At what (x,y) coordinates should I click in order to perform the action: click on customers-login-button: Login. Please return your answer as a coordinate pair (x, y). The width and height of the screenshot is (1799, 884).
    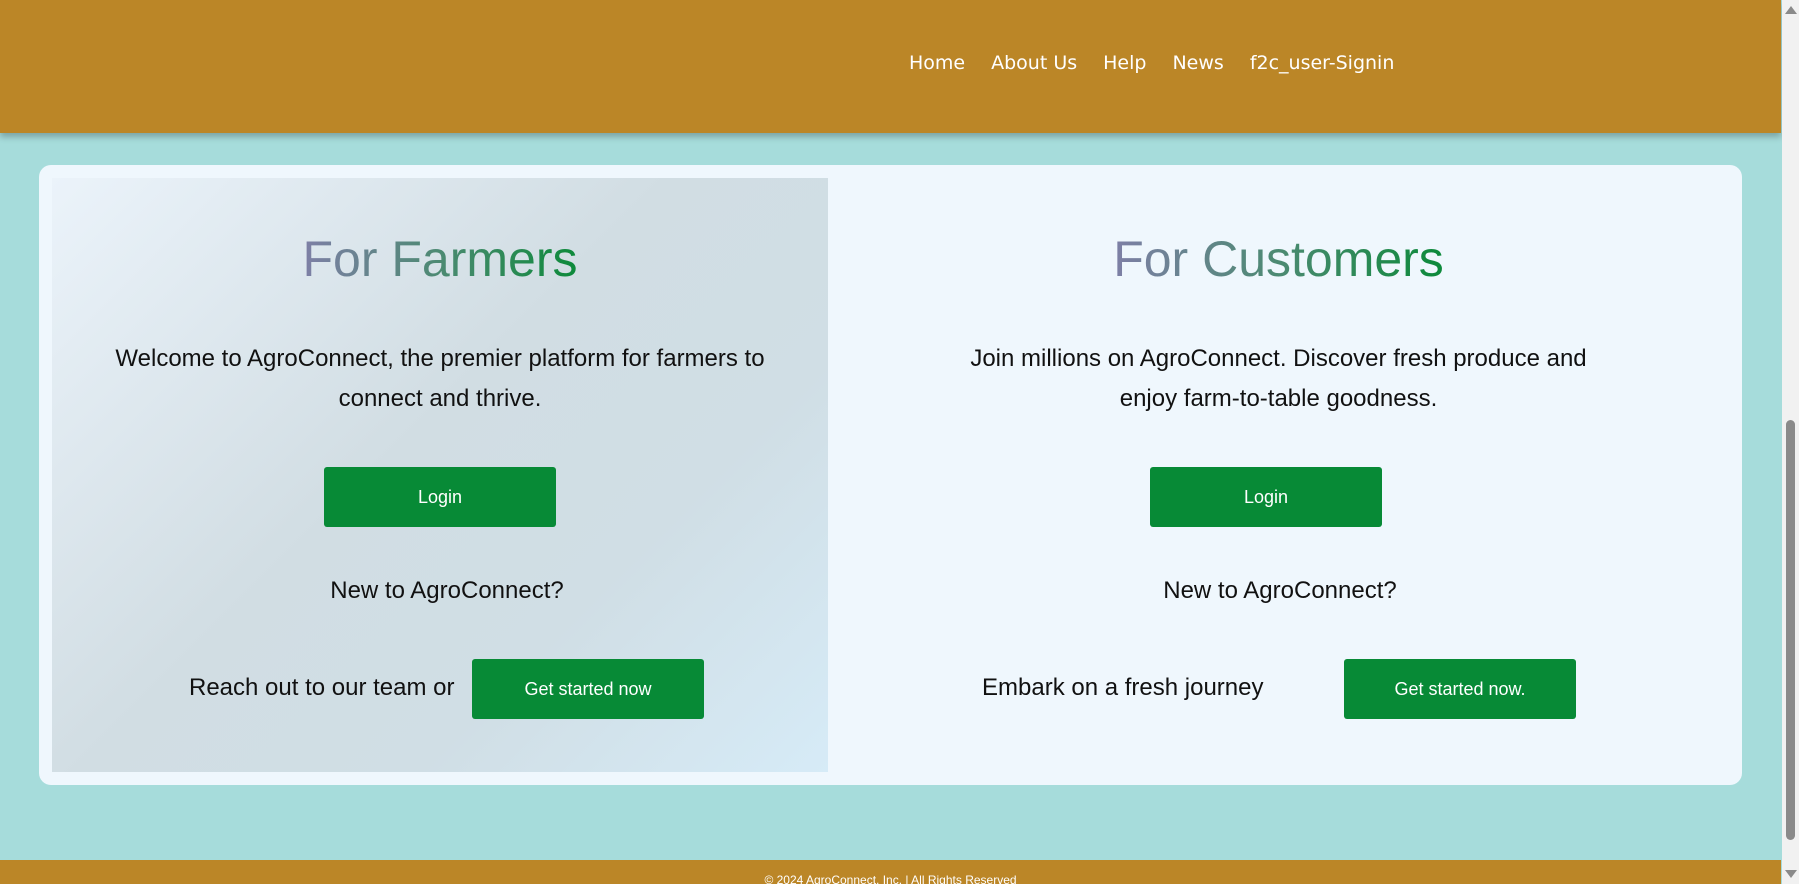
    Looking at the image, I should click on (1266, 497).